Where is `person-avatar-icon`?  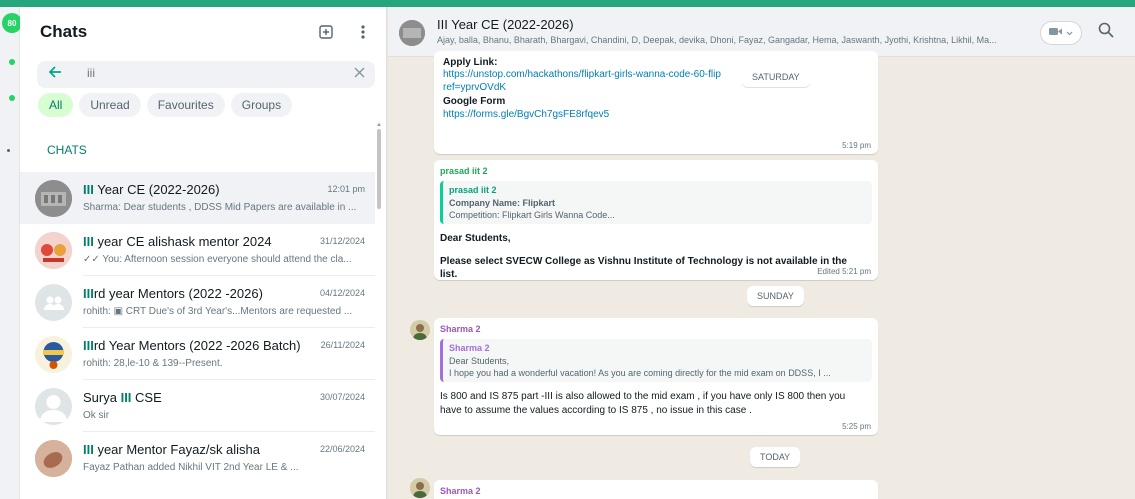 person-avatar-icon is located at coordinates (53, 406).